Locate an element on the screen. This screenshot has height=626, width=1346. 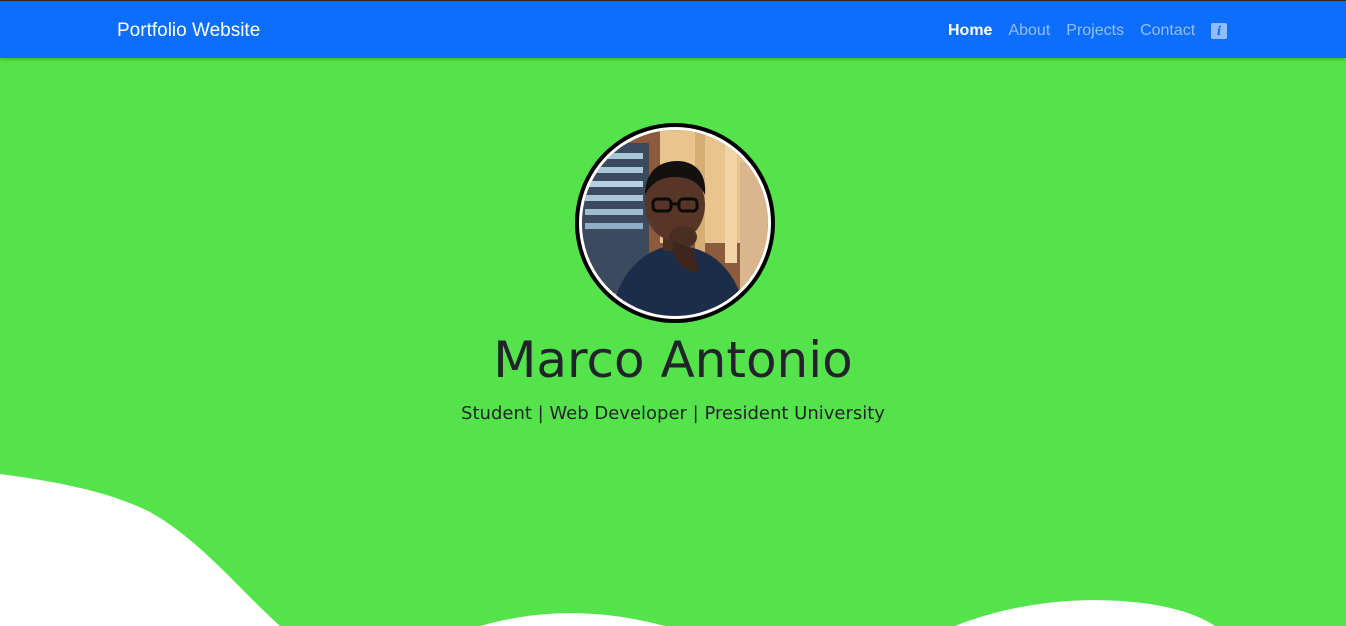
nav-link-projects: Projects is located at coordinates (1095, 31).